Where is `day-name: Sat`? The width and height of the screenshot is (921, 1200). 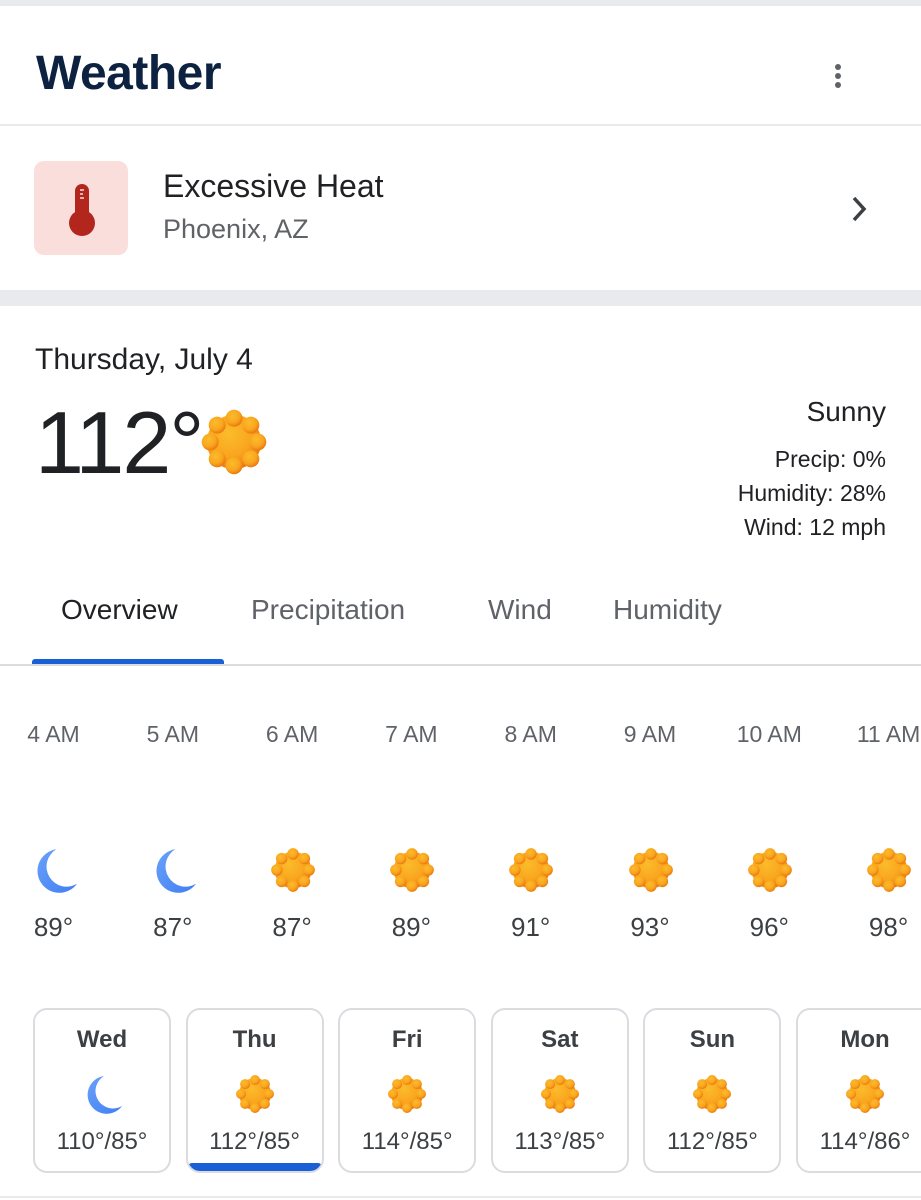
day-name: Sat is located at coordinates (560, 1039).